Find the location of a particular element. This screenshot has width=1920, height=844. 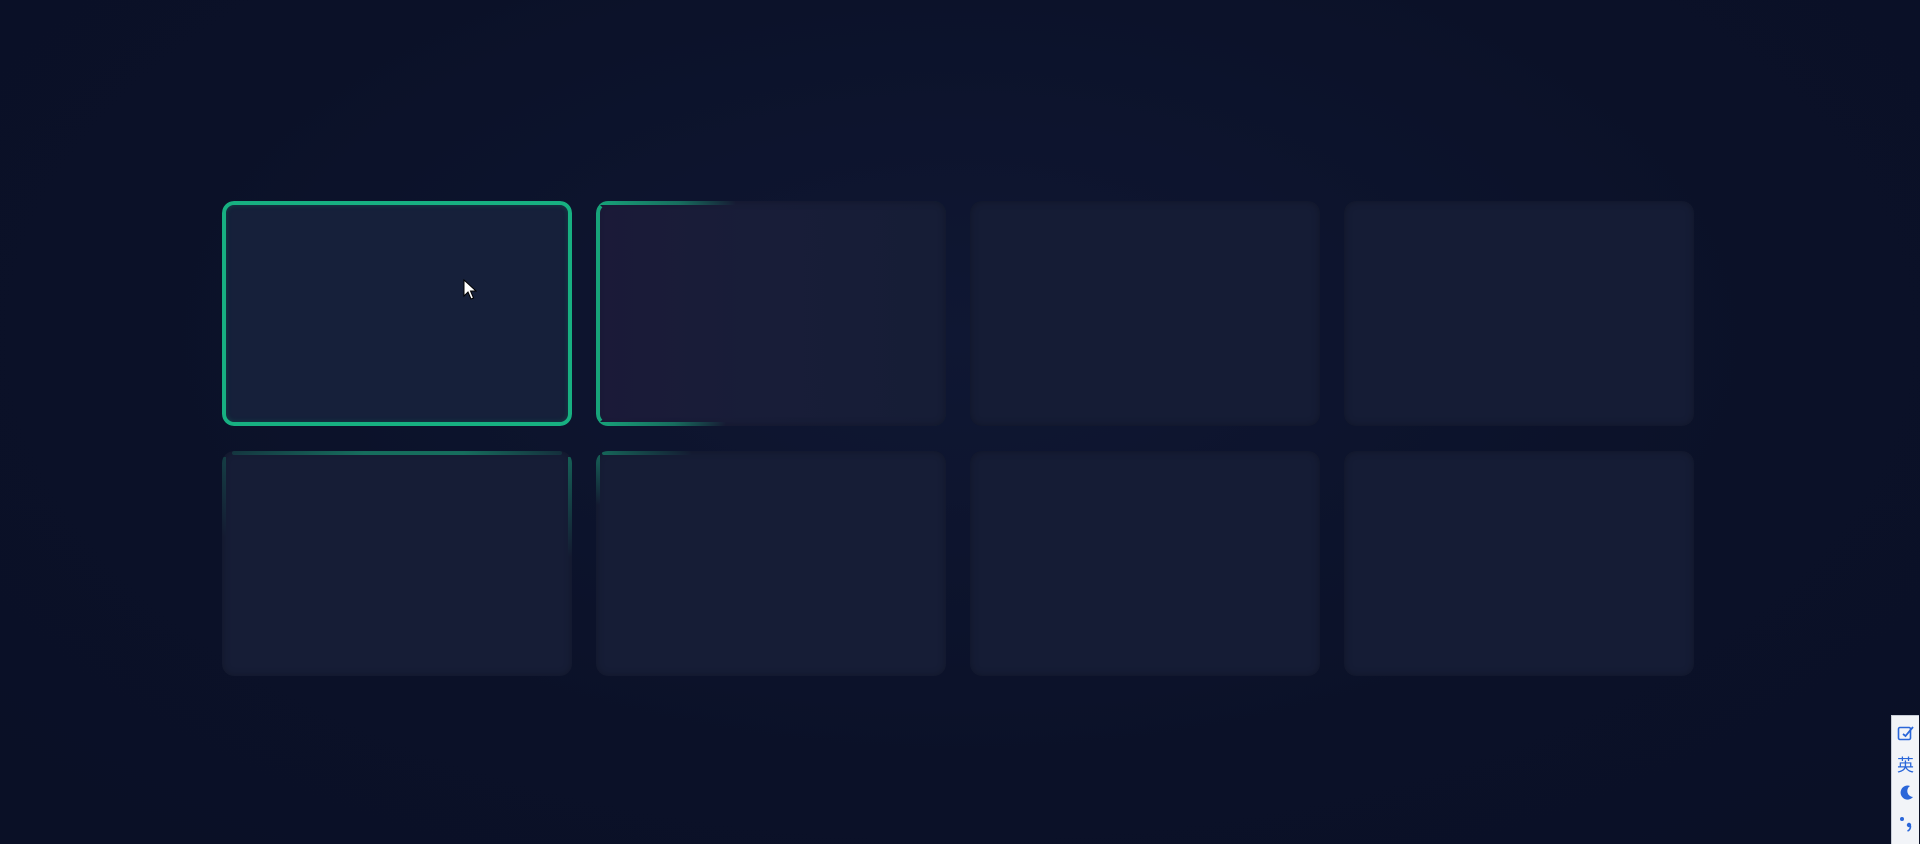

card-r1-c3 is located at coordinates (1145, 313).